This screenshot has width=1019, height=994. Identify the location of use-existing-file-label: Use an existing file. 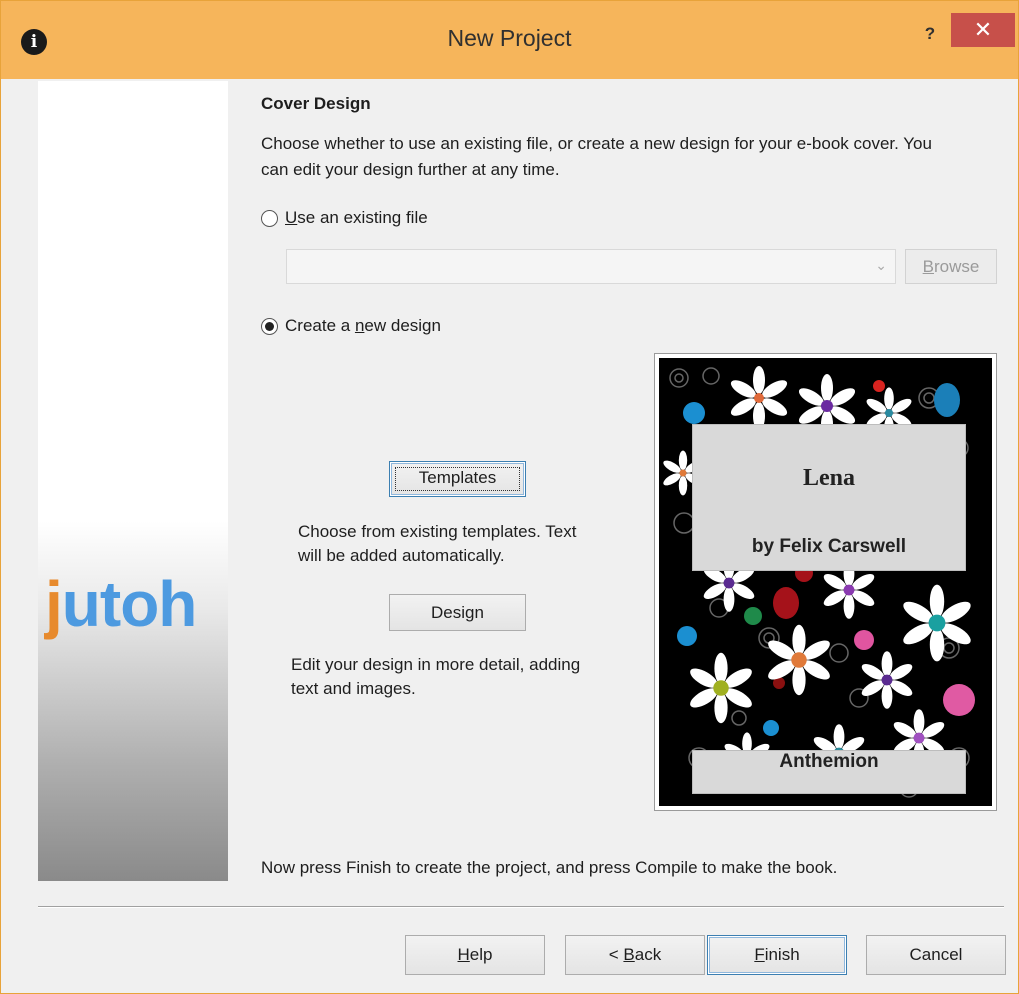
(356, 217).